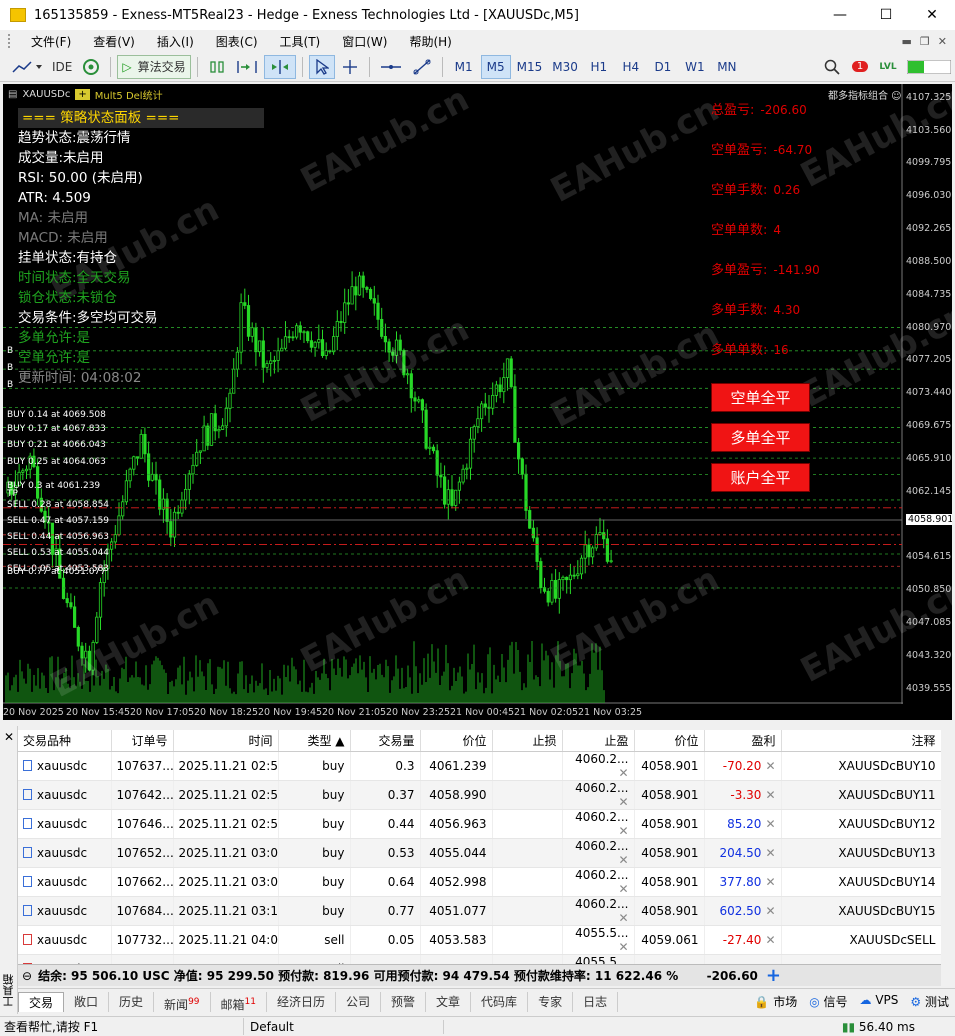 This screenshot has width=955, height=1036. Describe the element at coordinates (391, 67) in the screenshot. I see `hline-icon` at that location.